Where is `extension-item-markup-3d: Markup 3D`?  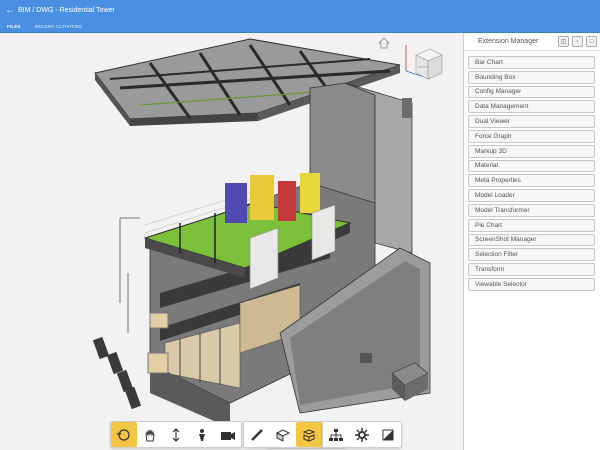
extension-item-markup-3d: Markup 3D is located at coordinates (531, 151).